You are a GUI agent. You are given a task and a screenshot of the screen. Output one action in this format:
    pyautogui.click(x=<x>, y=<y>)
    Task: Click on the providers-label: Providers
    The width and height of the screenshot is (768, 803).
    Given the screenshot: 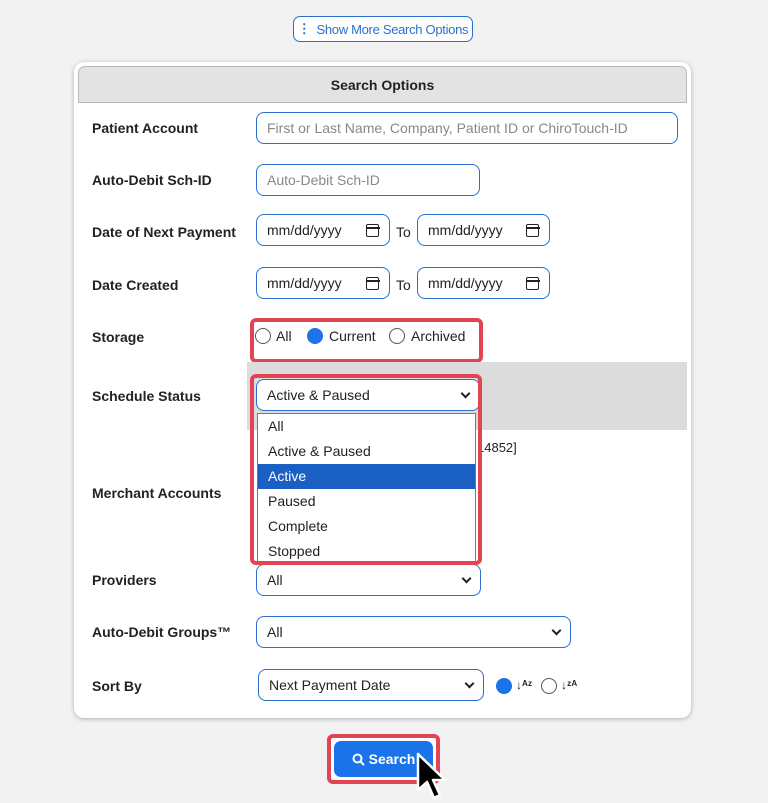 What is the action you would take?
    pyautogui.click(x=124, y=580)
    